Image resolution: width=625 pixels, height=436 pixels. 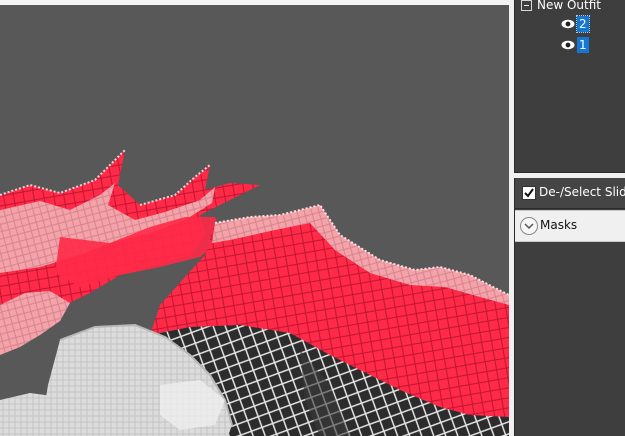 I want to click on outfit-tree: New Outfit 2 1, so click(x=569, y=86).